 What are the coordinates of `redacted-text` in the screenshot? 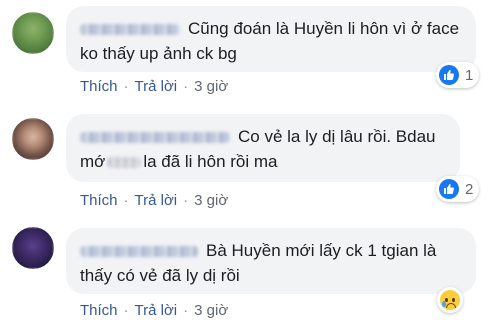 It's located at (124, 163).